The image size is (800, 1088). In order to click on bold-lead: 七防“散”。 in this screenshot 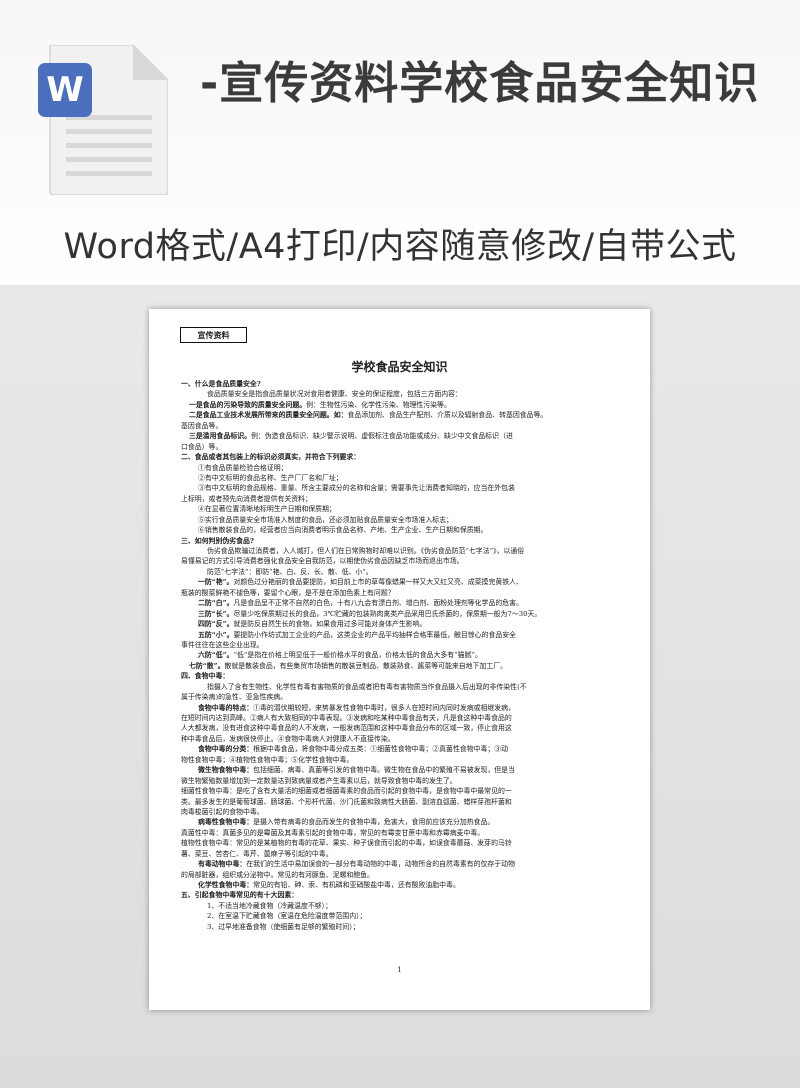, I will do `click(207, 665)`.